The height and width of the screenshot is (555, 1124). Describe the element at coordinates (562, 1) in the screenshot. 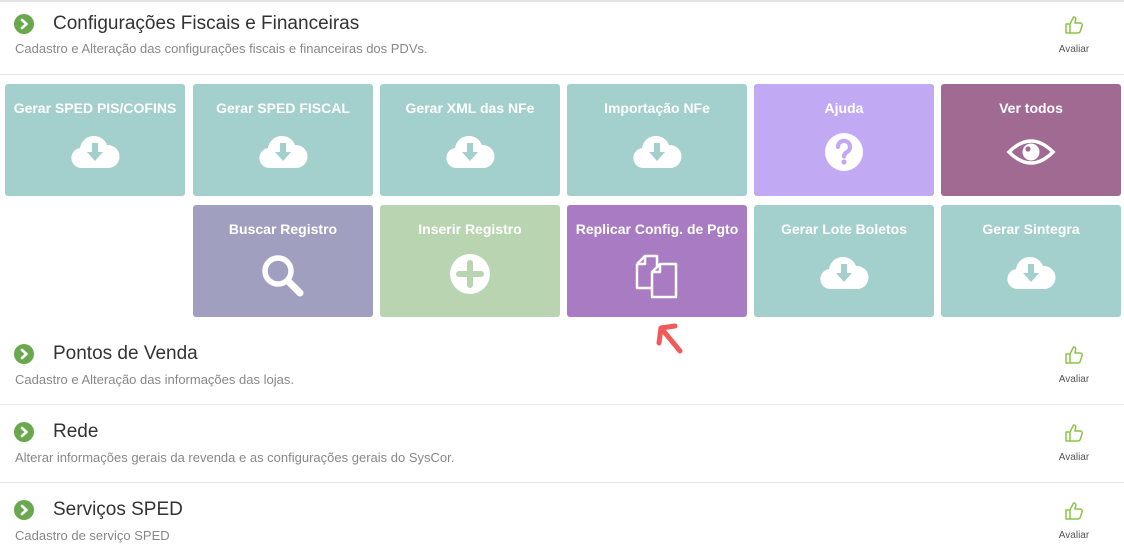

I see `top-border` at that location.